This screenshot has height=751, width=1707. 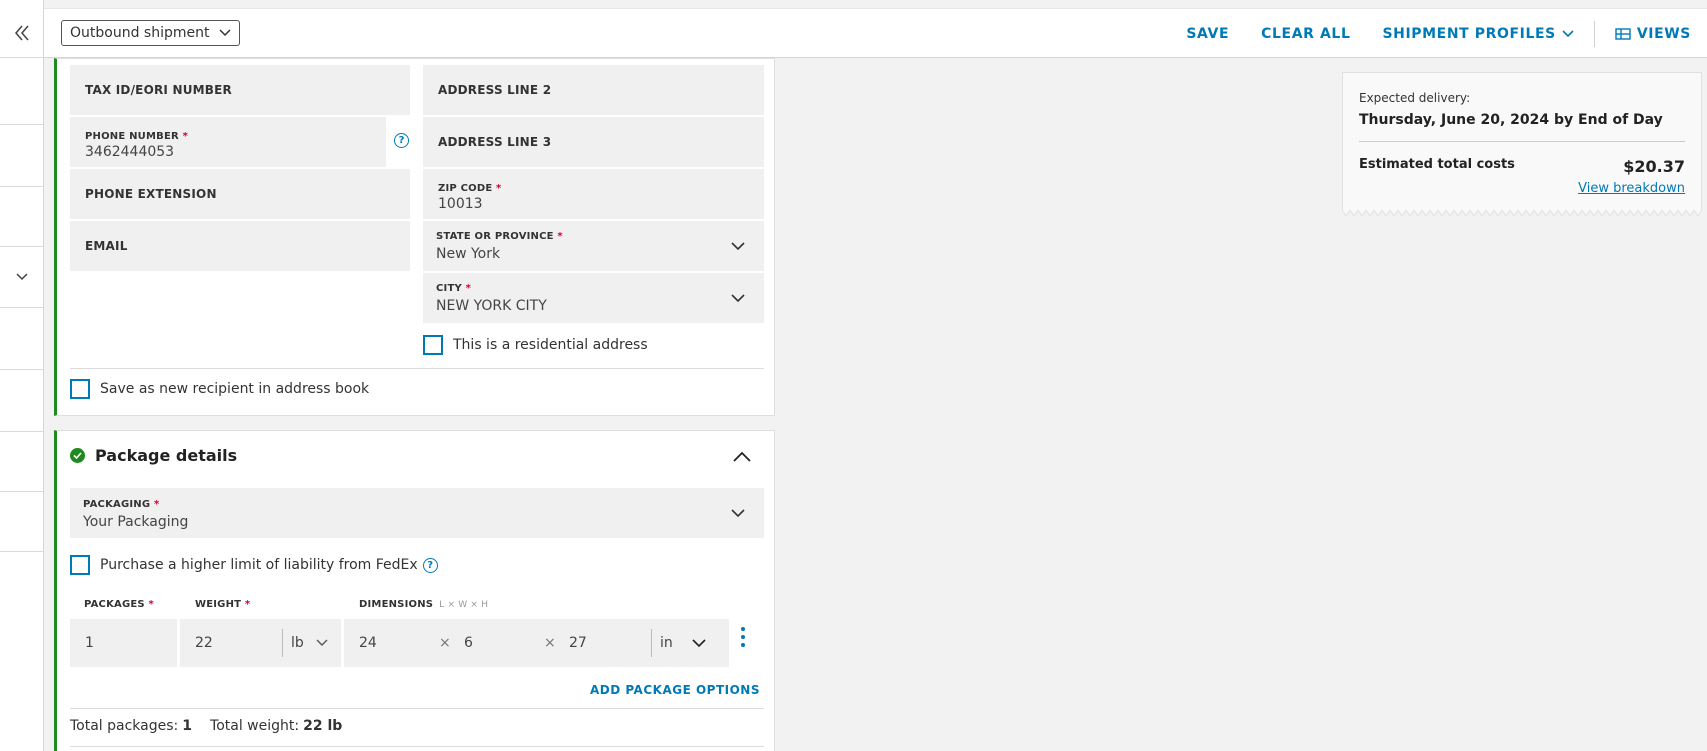 I want to click on package-details-header: Package details, so click(x=153, y=455).